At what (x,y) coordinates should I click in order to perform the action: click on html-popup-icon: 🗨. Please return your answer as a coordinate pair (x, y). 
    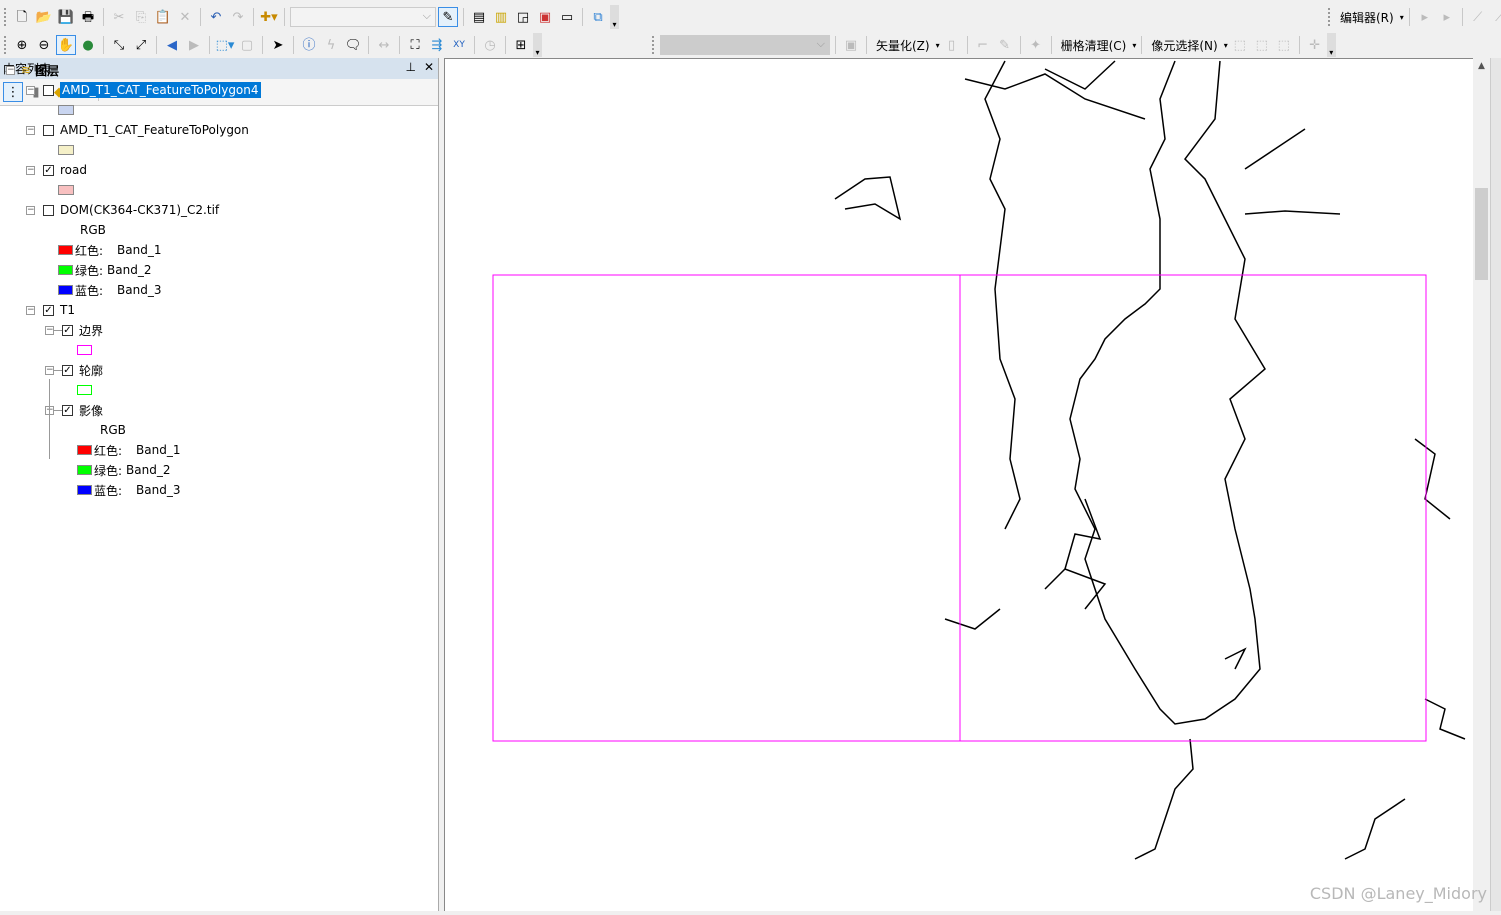
    Looking at the image, I should click on (353, 45).